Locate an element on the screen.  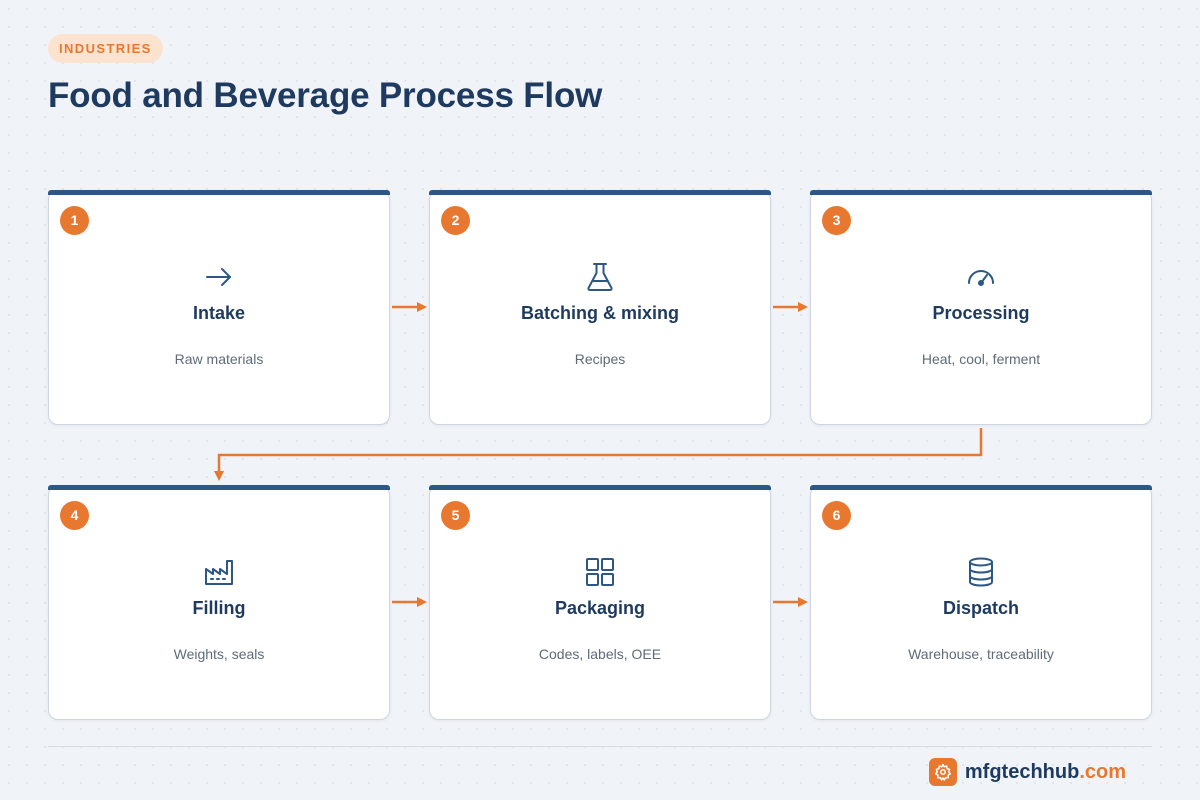
step-subtitle: Weights, seals is located at coordinates (219, 654).